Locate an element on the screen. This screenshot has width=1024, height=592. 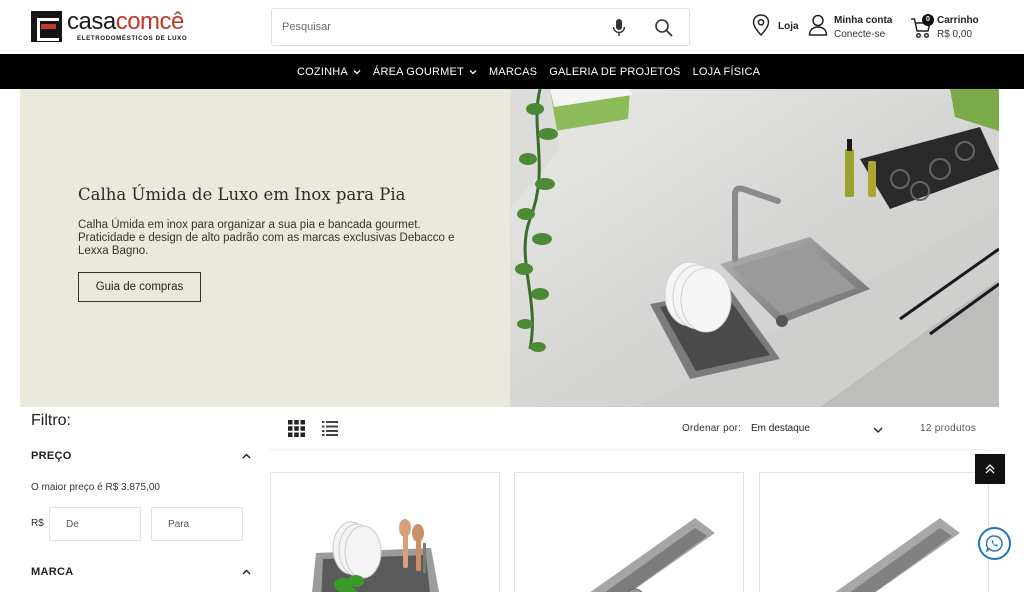
back-to-top-button is located at coordinates (990, 469).